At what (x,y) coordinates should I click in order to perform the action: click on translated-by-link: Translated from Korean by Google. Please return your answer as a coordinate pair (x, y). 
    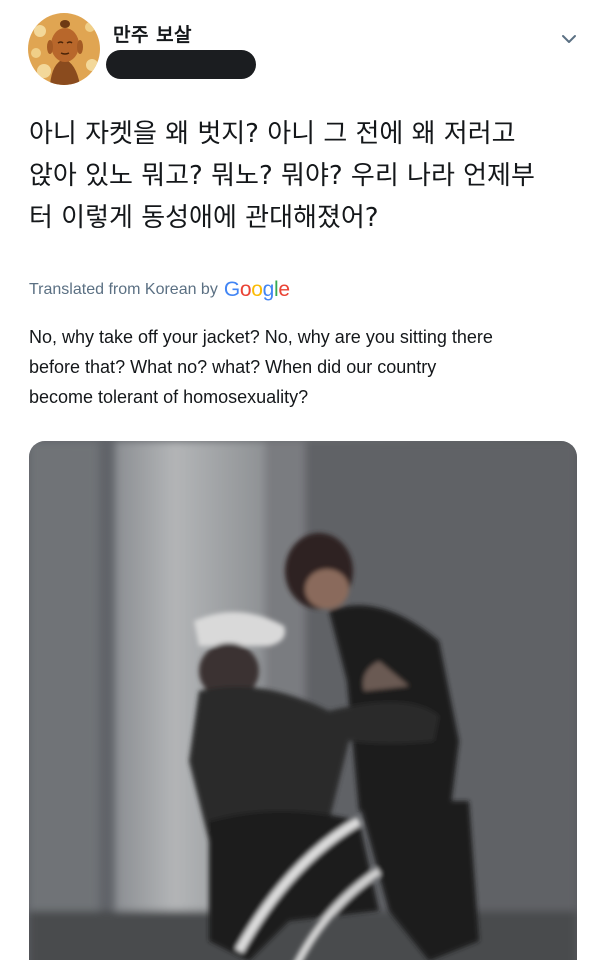
    Looking at the image, I should click on (159, 290).